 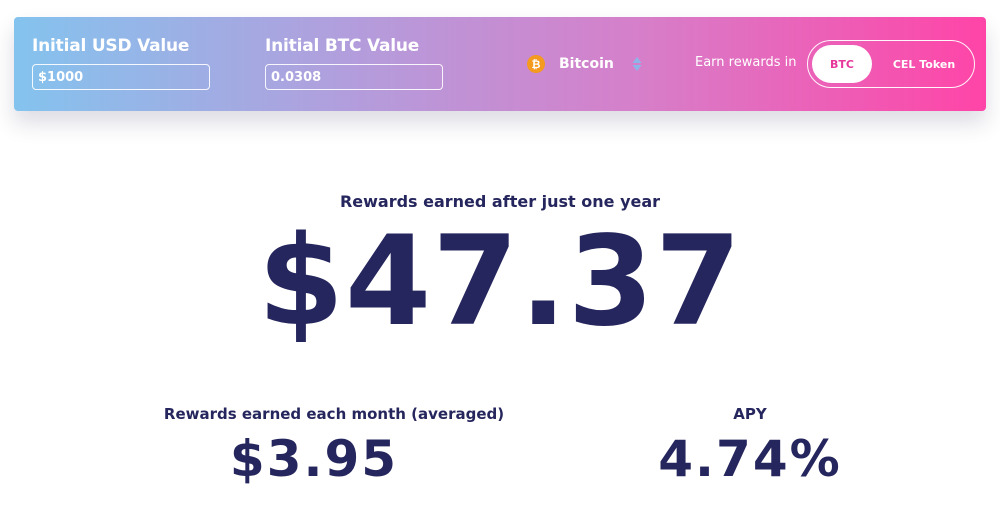 I want to click on coin-select-label: Bitcoin, so click(x=586, y=64).